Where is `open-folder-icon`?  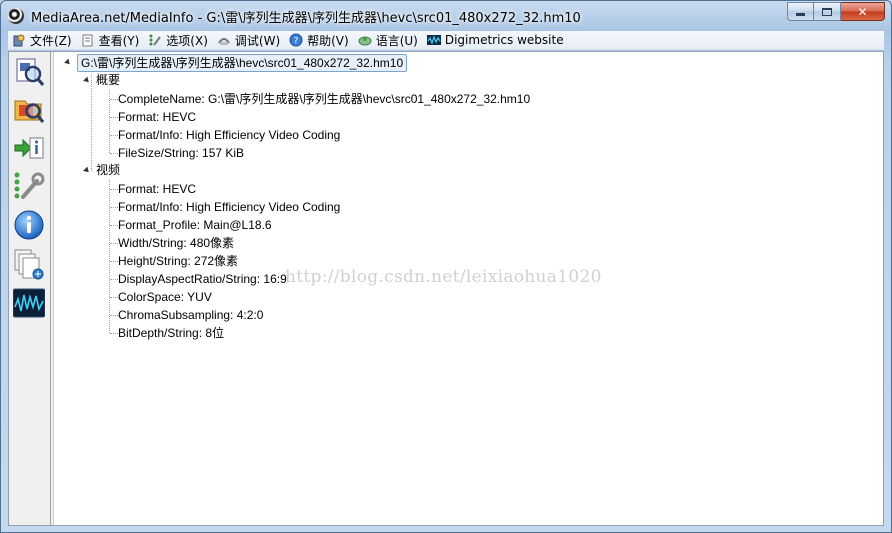 open-folder-icon is located at coordinates (29, 111).